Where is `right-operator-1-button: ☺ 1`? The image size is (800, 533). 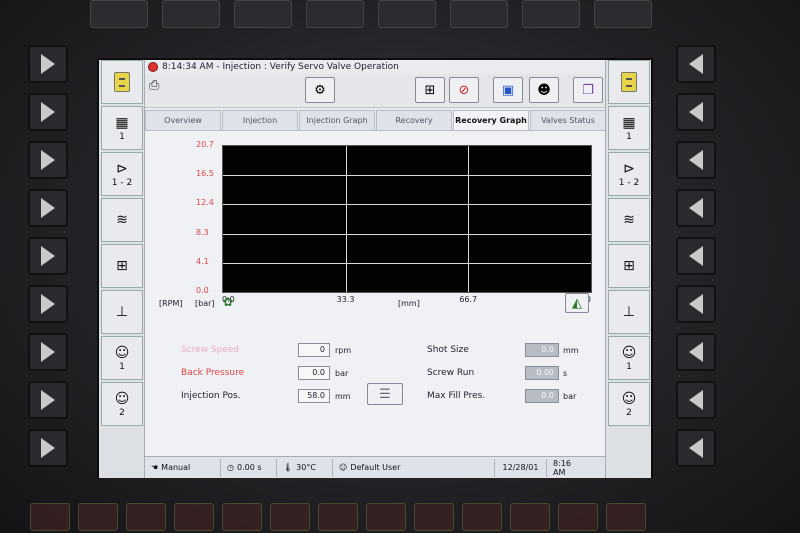
right-operator-1-button: ☺ 1 is located at coordinates (629, 358).